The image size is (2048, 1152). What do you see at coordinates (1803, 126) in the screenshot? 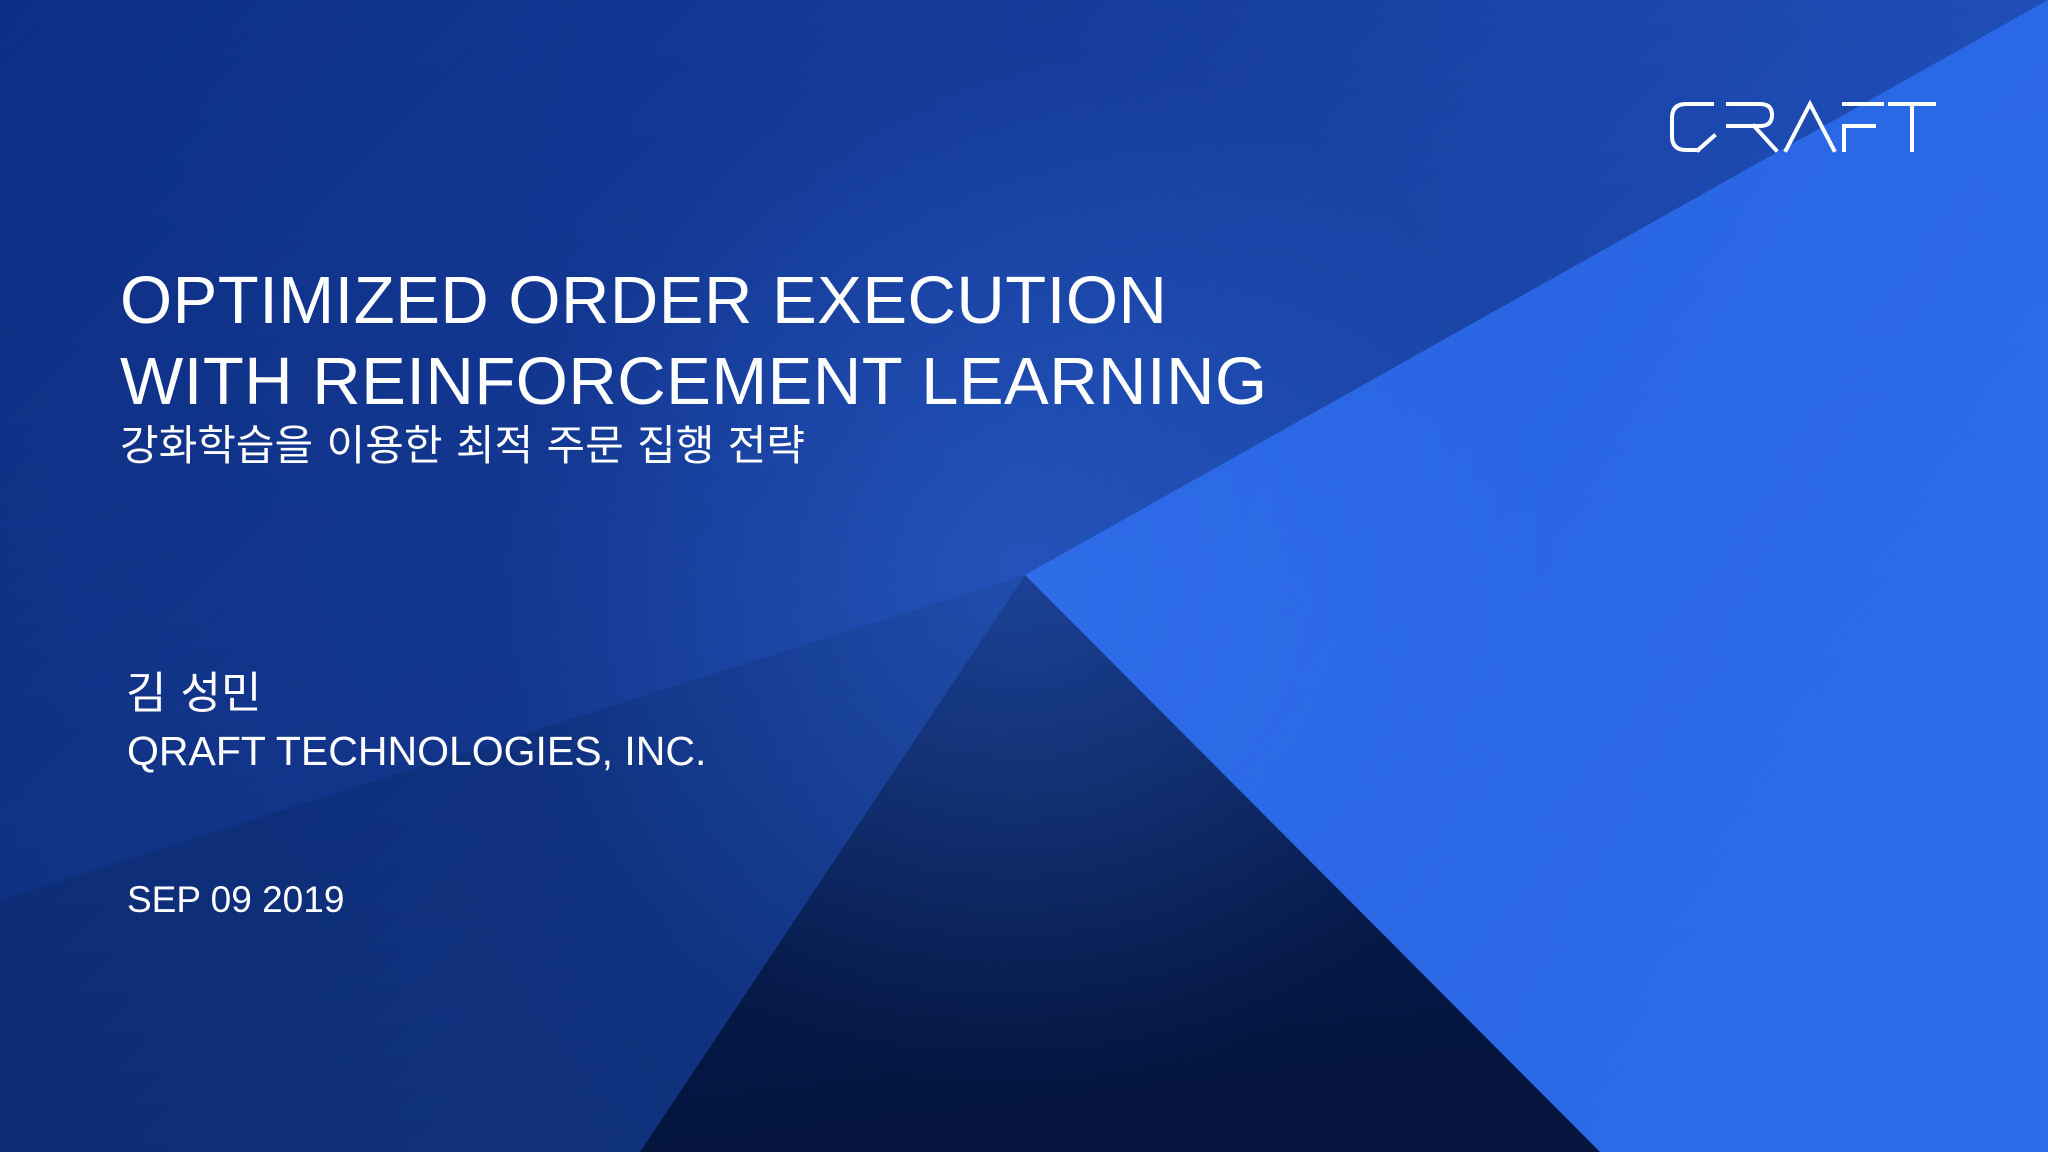
I see `qraft-logo` at bounding box center [1803, 126].